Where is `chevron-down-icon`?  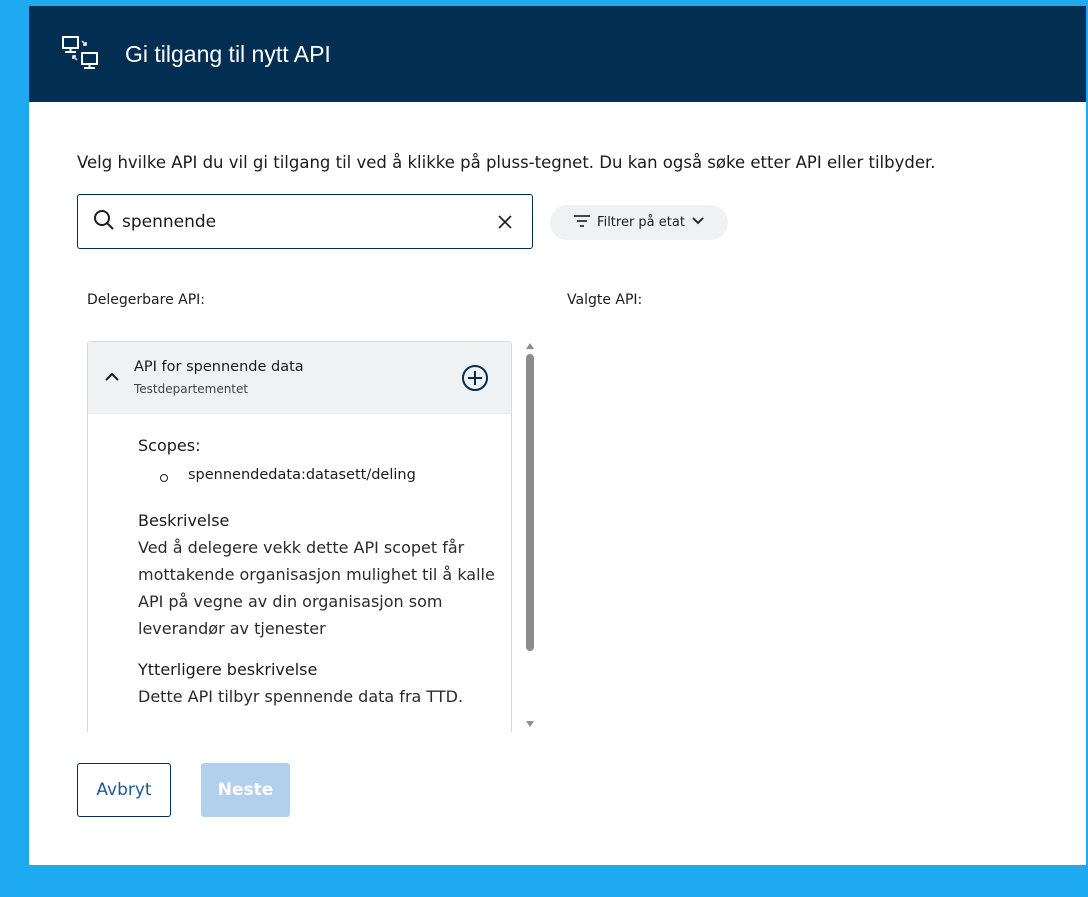 chevron-down-icon is located at coordinates (698, 222).